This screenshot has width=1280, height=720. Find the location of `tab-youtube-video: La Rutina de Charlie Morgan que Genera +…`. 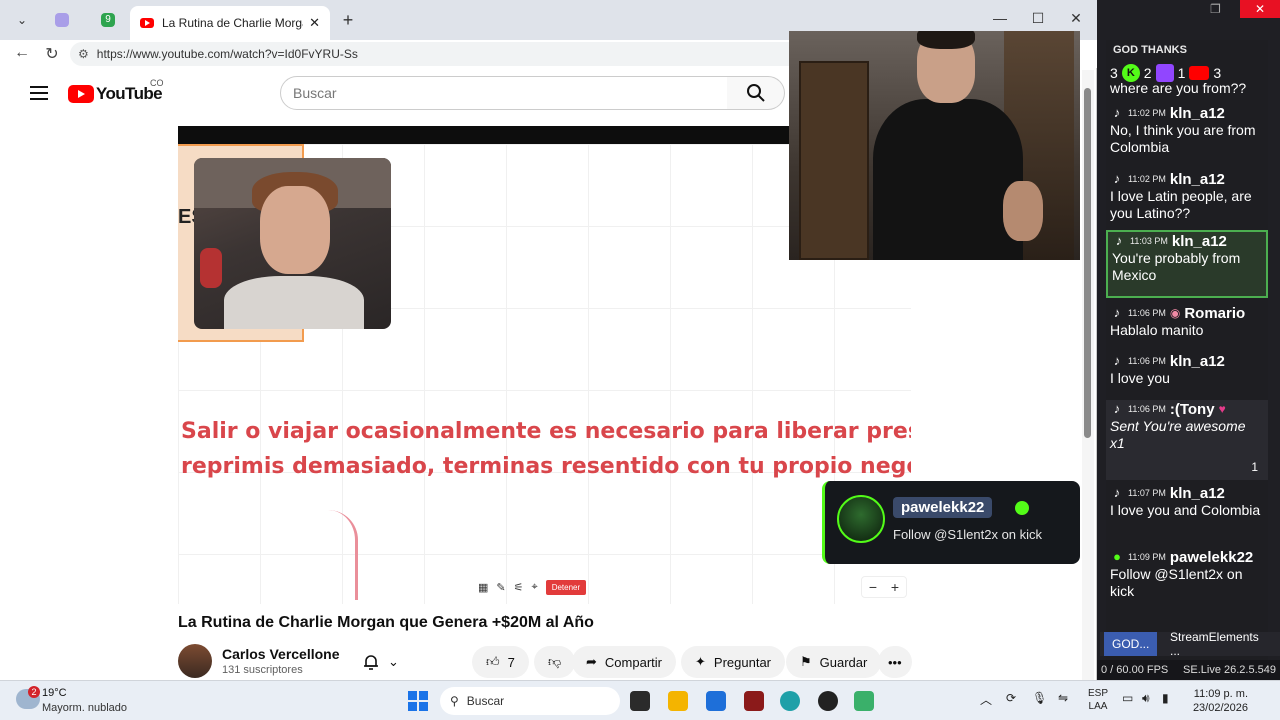

tab-youtube-video: La Rutina de Charlie Morgan que Genera +… is located at coordinates (230, 23).